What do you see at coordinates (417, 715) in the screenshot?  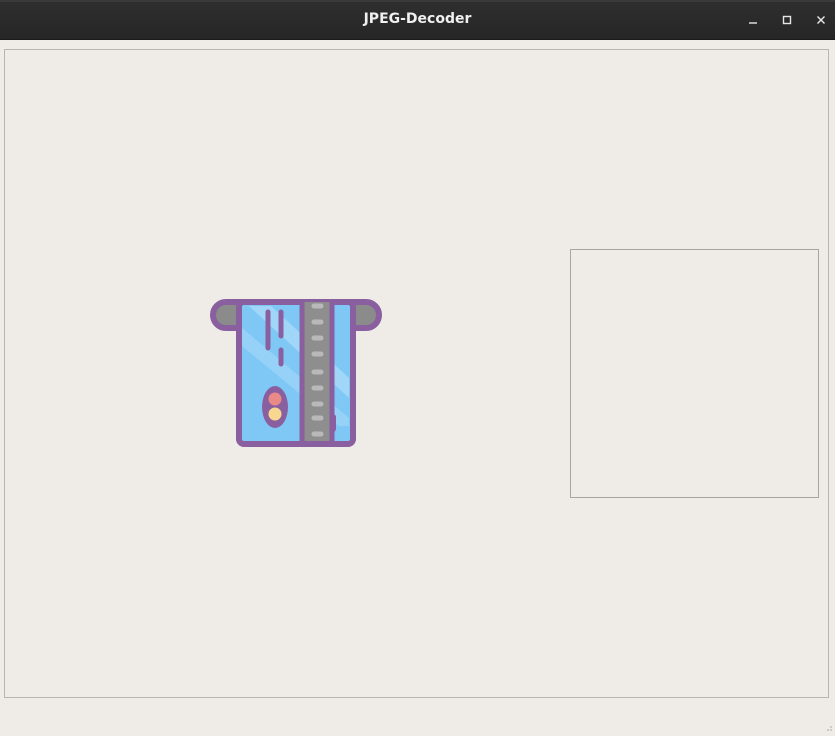 I see `status-bar` at bounding box center [417, 715].